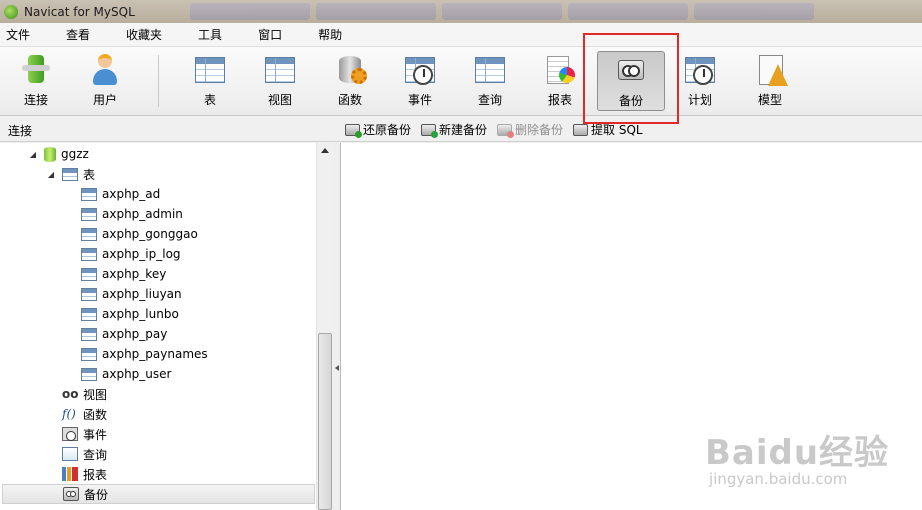  I want to click on tree-tables-folder: ◢ 表, so click(158, 174).